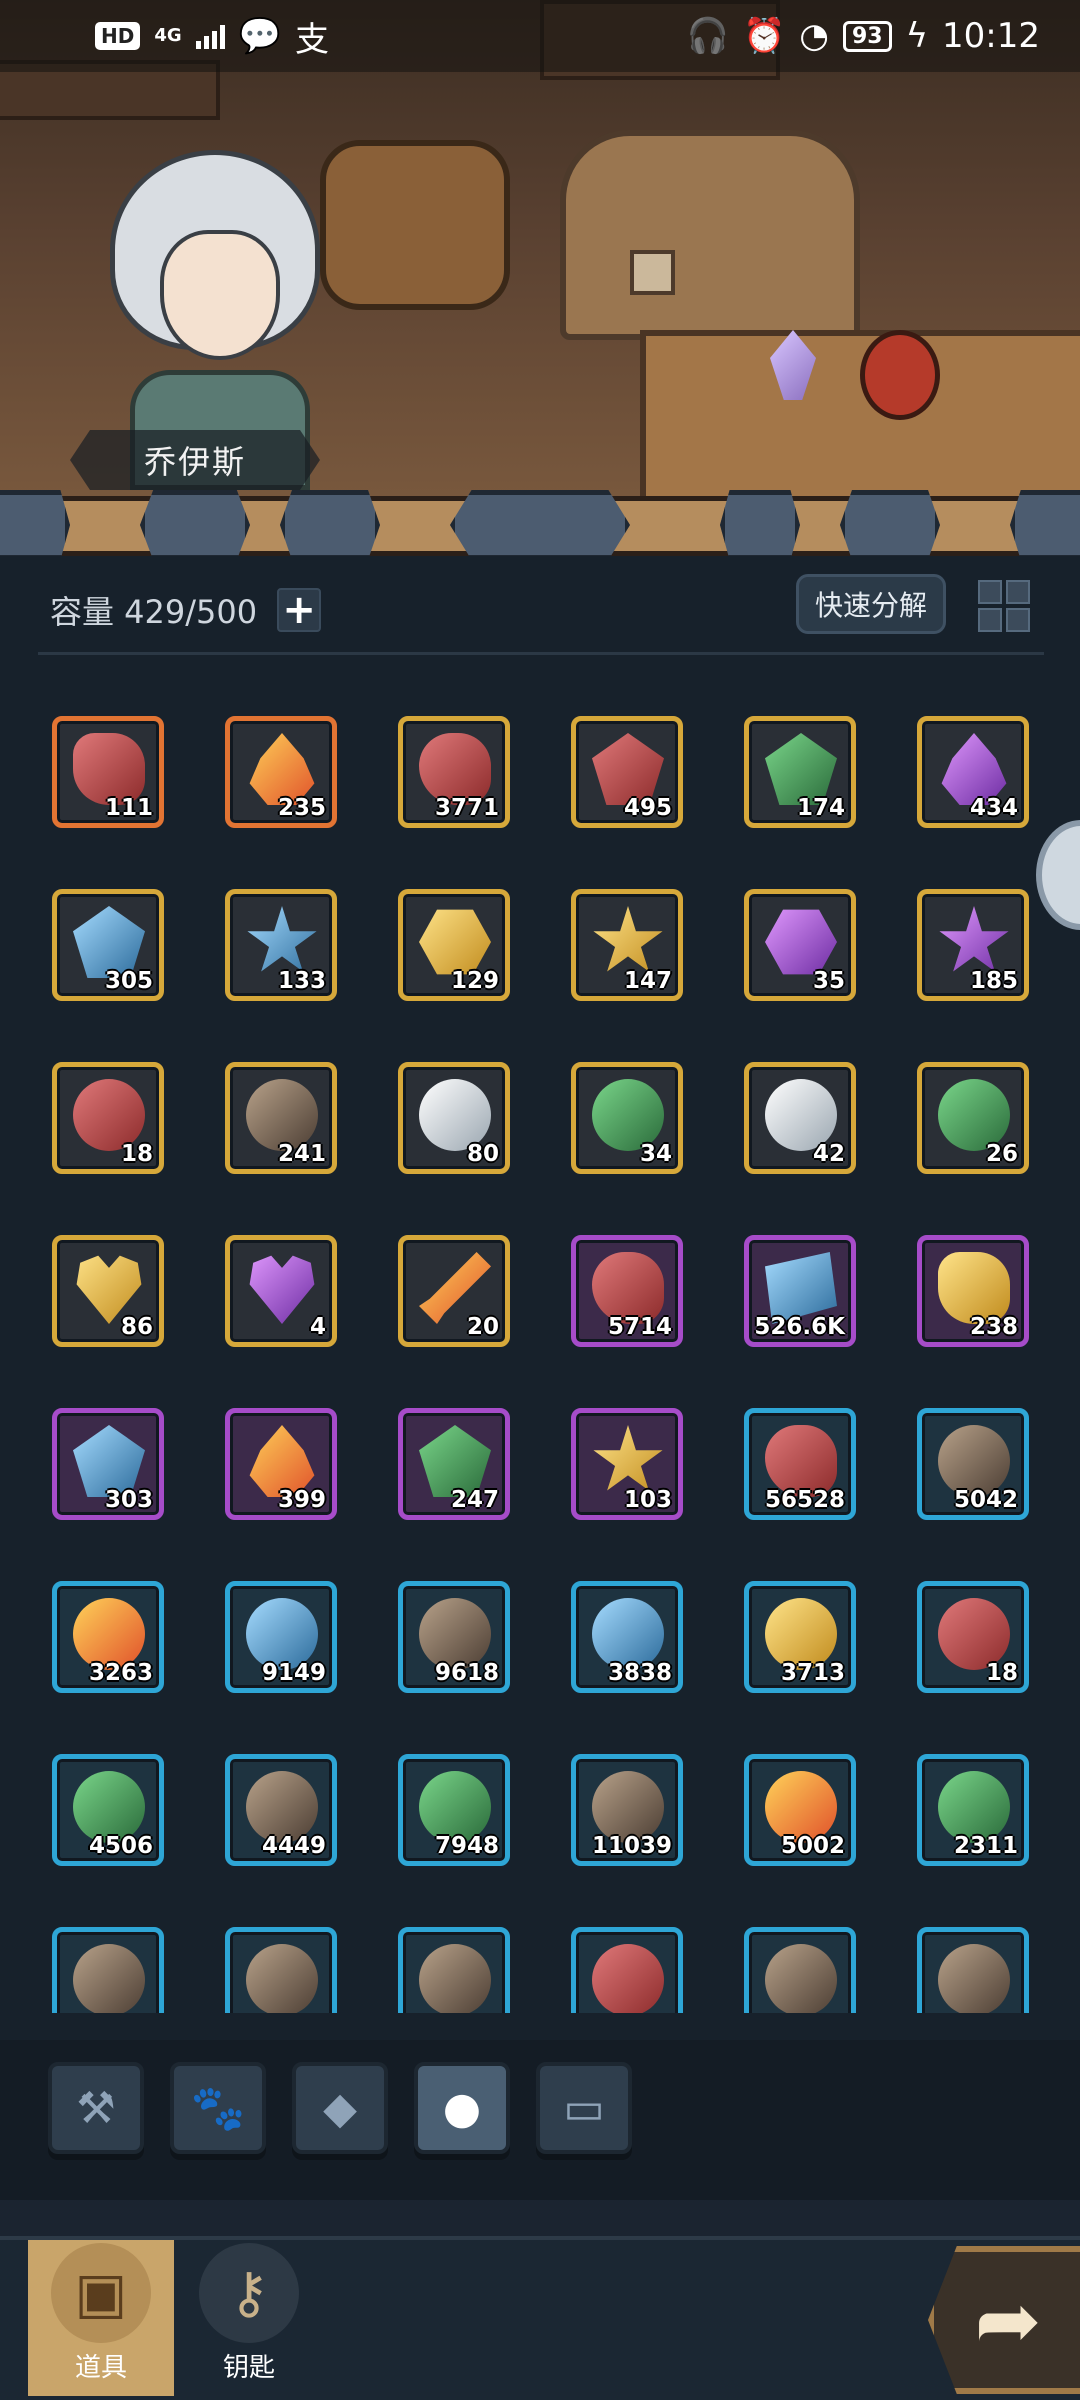  What do you see at coordinates (993, 808) in the screenshot?
I see `item-count: 434` at bounding box center [993, 808].